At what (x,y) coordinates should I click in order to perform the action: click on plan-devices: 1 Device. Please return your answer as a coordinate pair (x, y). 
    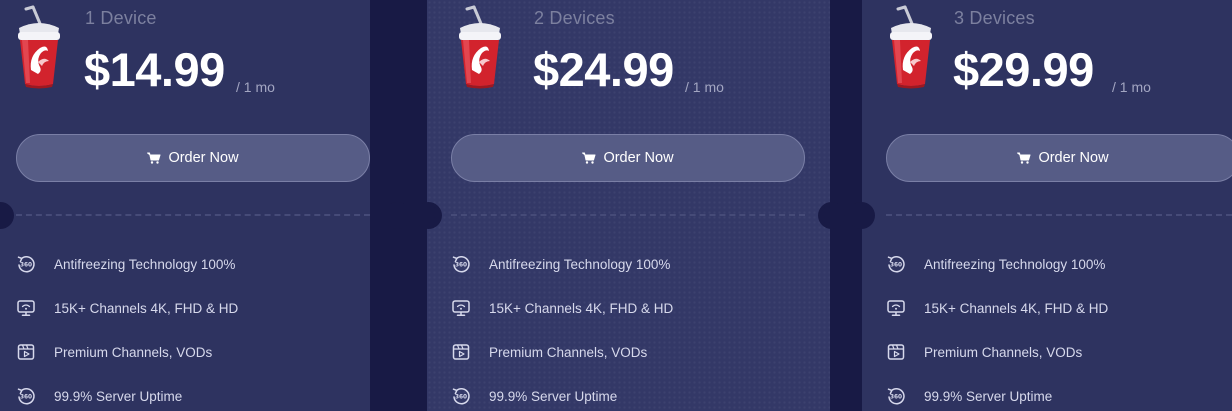
    Looking at the image, I should click on (121, 18).